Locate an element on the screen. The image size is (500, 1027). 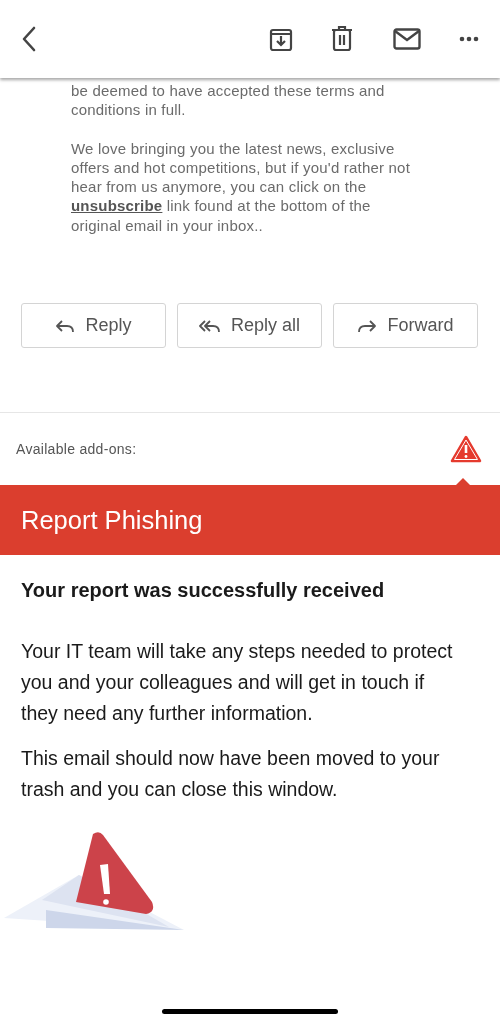
email-paragraph: We love bringing you the latest news, exclusive offers and hot competitions, but if you'd rather not hear from us anymore, you can click on the unsubscribe link found at the bottom of the original email in your inbox.. is located at coordinates (241, 187).